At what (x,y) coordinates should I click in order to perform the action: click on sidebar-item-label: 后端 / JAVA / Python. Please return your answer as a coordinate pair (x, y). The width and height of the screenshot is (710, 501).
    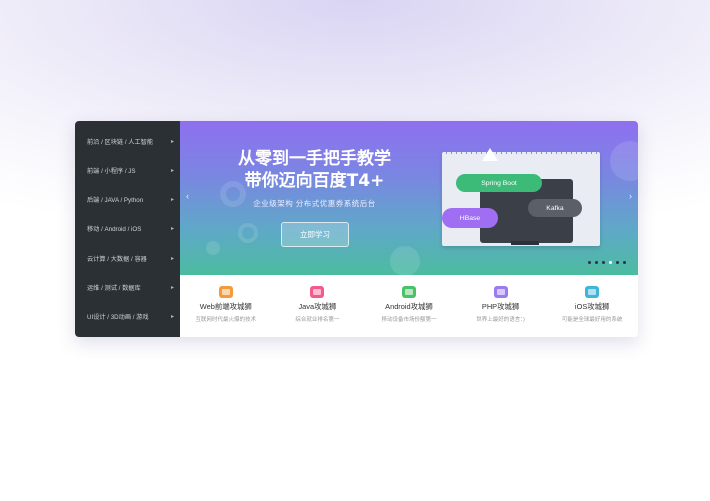
    Looking at the image, I should click on (115, 201).